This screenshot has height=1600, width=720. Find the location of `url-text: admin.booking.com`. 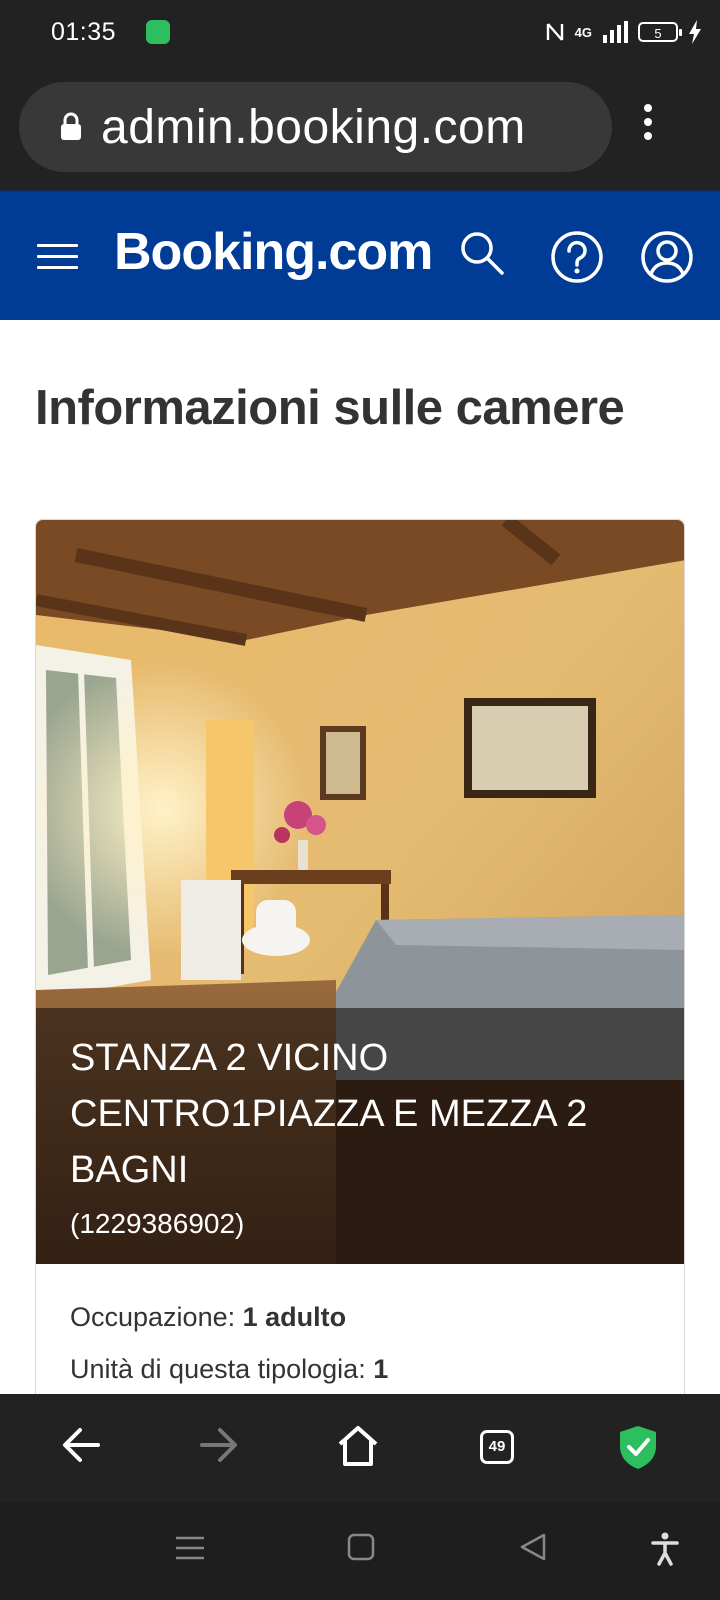

url-text: admin.booking.com is located at coordinates (313, 127).